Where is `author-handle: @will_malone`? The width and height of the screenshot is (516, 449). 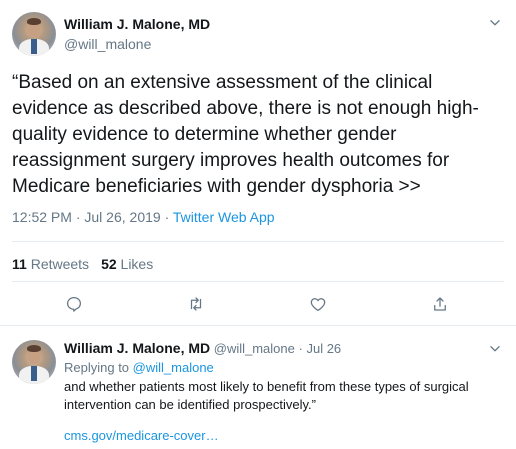 author-handle: @will_malone is located at coordinates (107, 44).